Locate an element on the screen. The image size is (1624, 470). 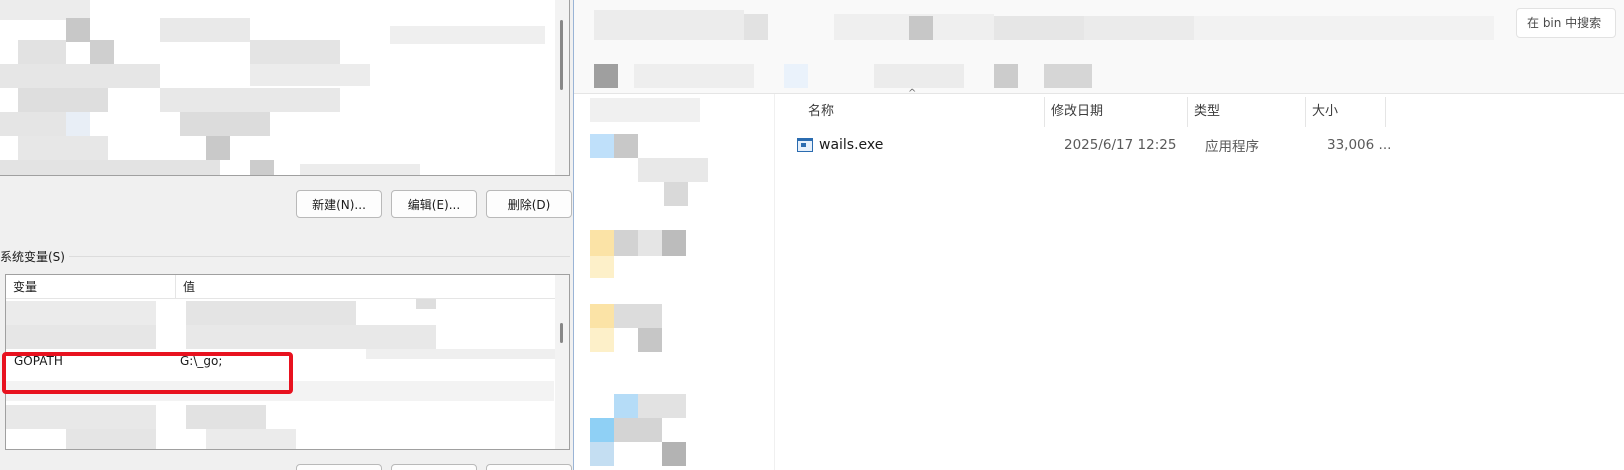
column-type: 类型 is located at coordinates (1247, 112).